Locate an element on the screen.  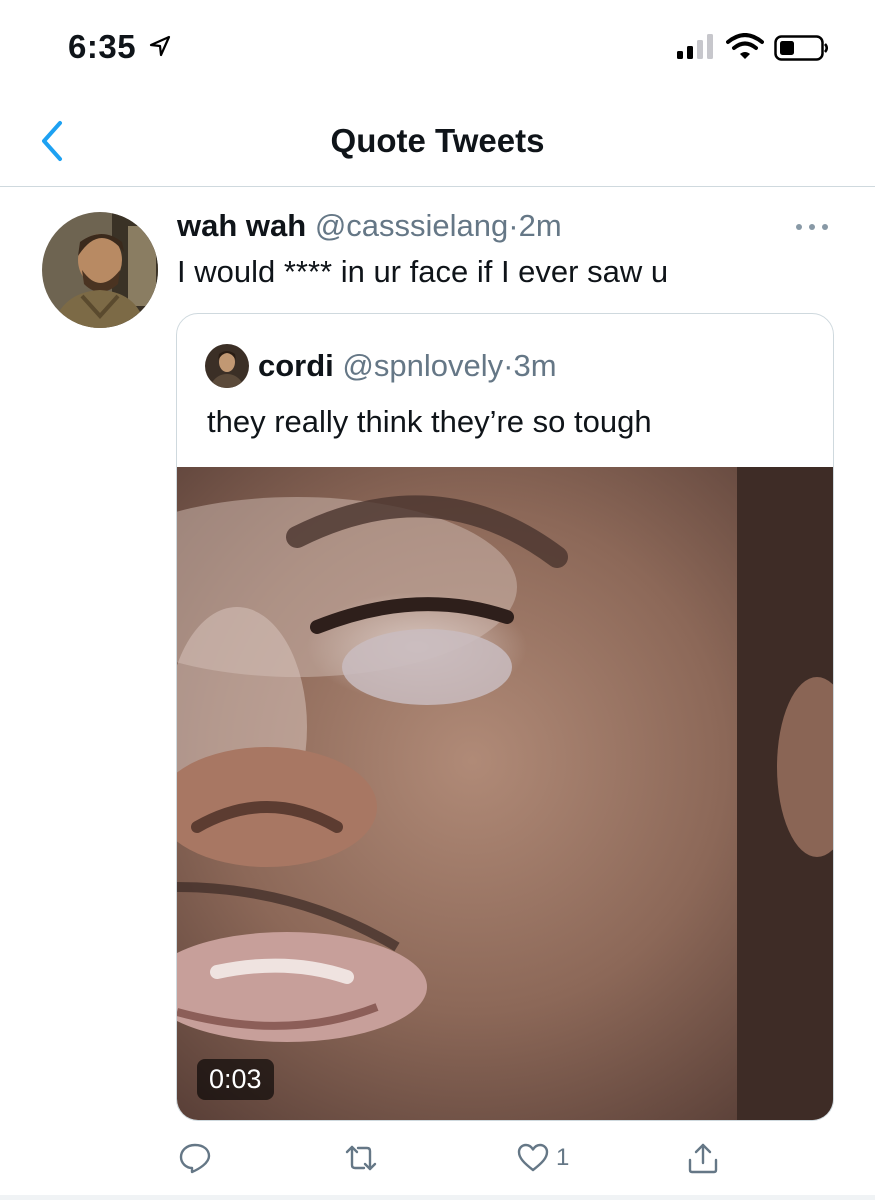
share-icon is located at coordinates (703, 1158).